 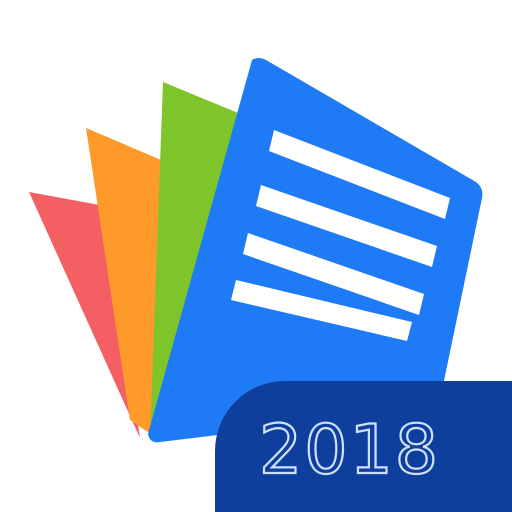 I want to click on badge-year-text: 2018, so click(x=349, y=450).